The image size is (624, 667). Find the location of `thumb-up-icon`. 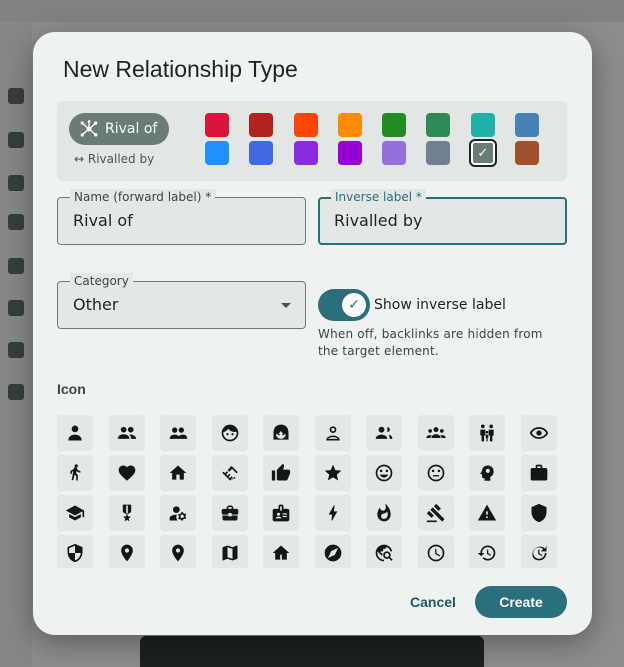

thumb-up-icon is located at coordinates (281, 472).